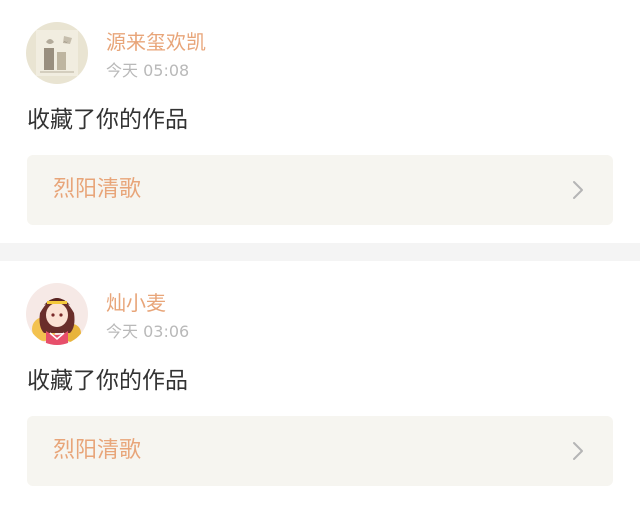 The width and height of the screenshot is (640, 513). What do you see at coordinates (148, 331) in the screenshot?
I see `timestamp: 今天 03:06` at bounding box center [148, 331].